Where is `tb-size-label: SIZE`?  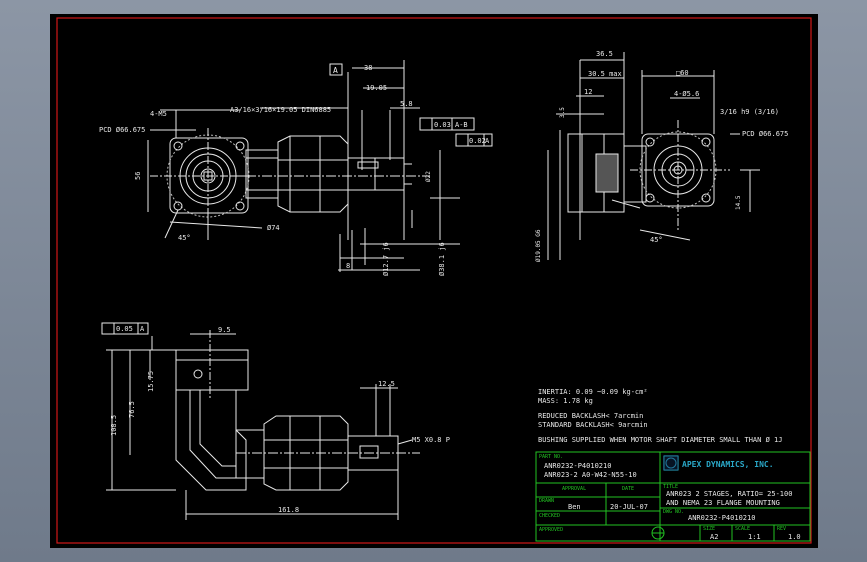
tb-size-label: SIZE is located at coordinates (709, 529).